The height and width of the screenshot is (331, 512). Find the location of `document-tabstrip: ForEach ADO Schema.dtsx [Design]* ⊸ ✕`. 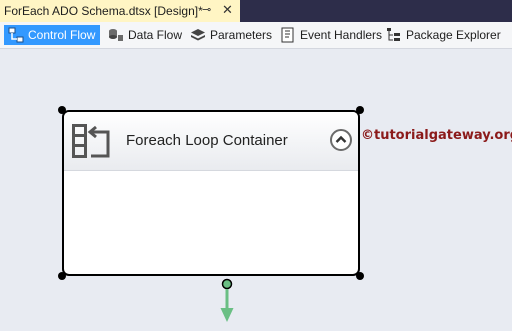

document-tabstrip: ForEach ADO Schema.dtsx [Design]* ⊸ ✕ is located at coordinates (256, 11).